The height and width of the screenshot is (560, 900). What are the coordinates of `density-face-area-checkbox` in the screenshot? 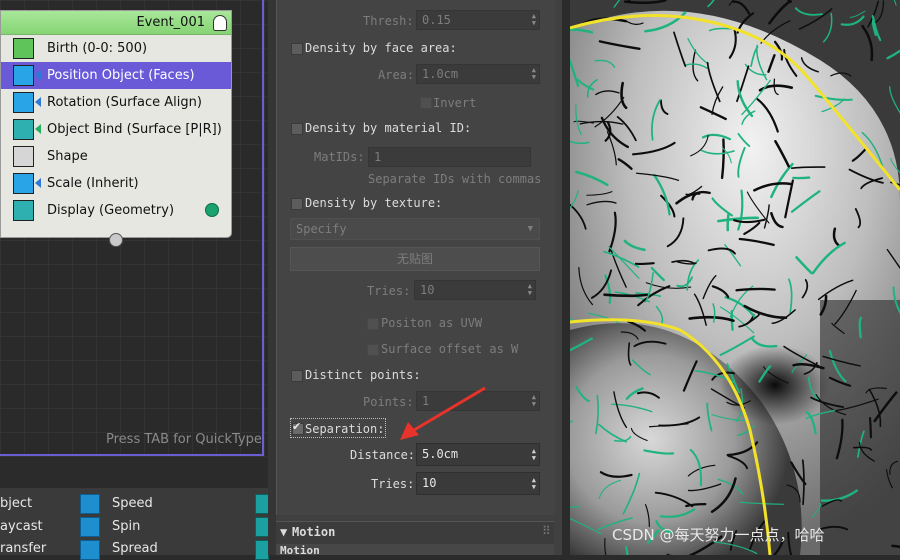 It's located at (297, 49).